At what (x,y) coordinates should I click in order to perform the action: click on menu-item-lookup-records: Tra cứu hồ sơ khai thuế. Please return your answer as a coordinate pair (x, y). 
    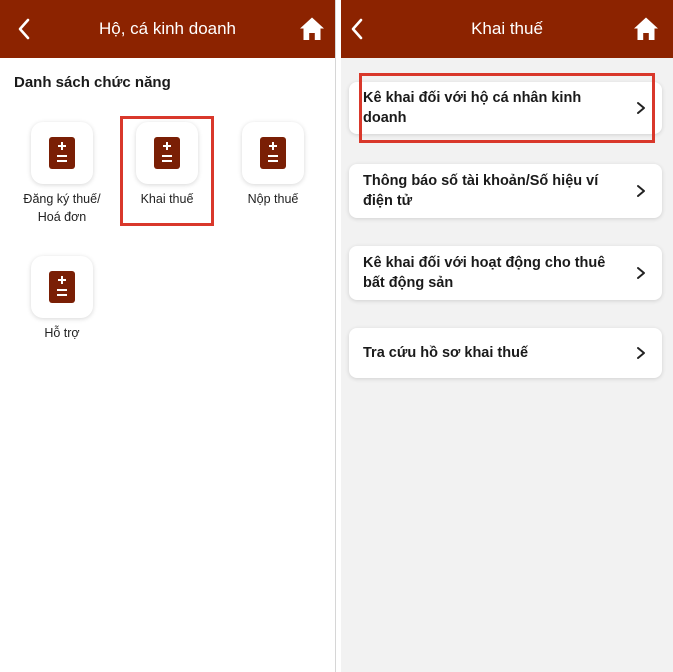
    Looking at the image, I should click on (505, 353).